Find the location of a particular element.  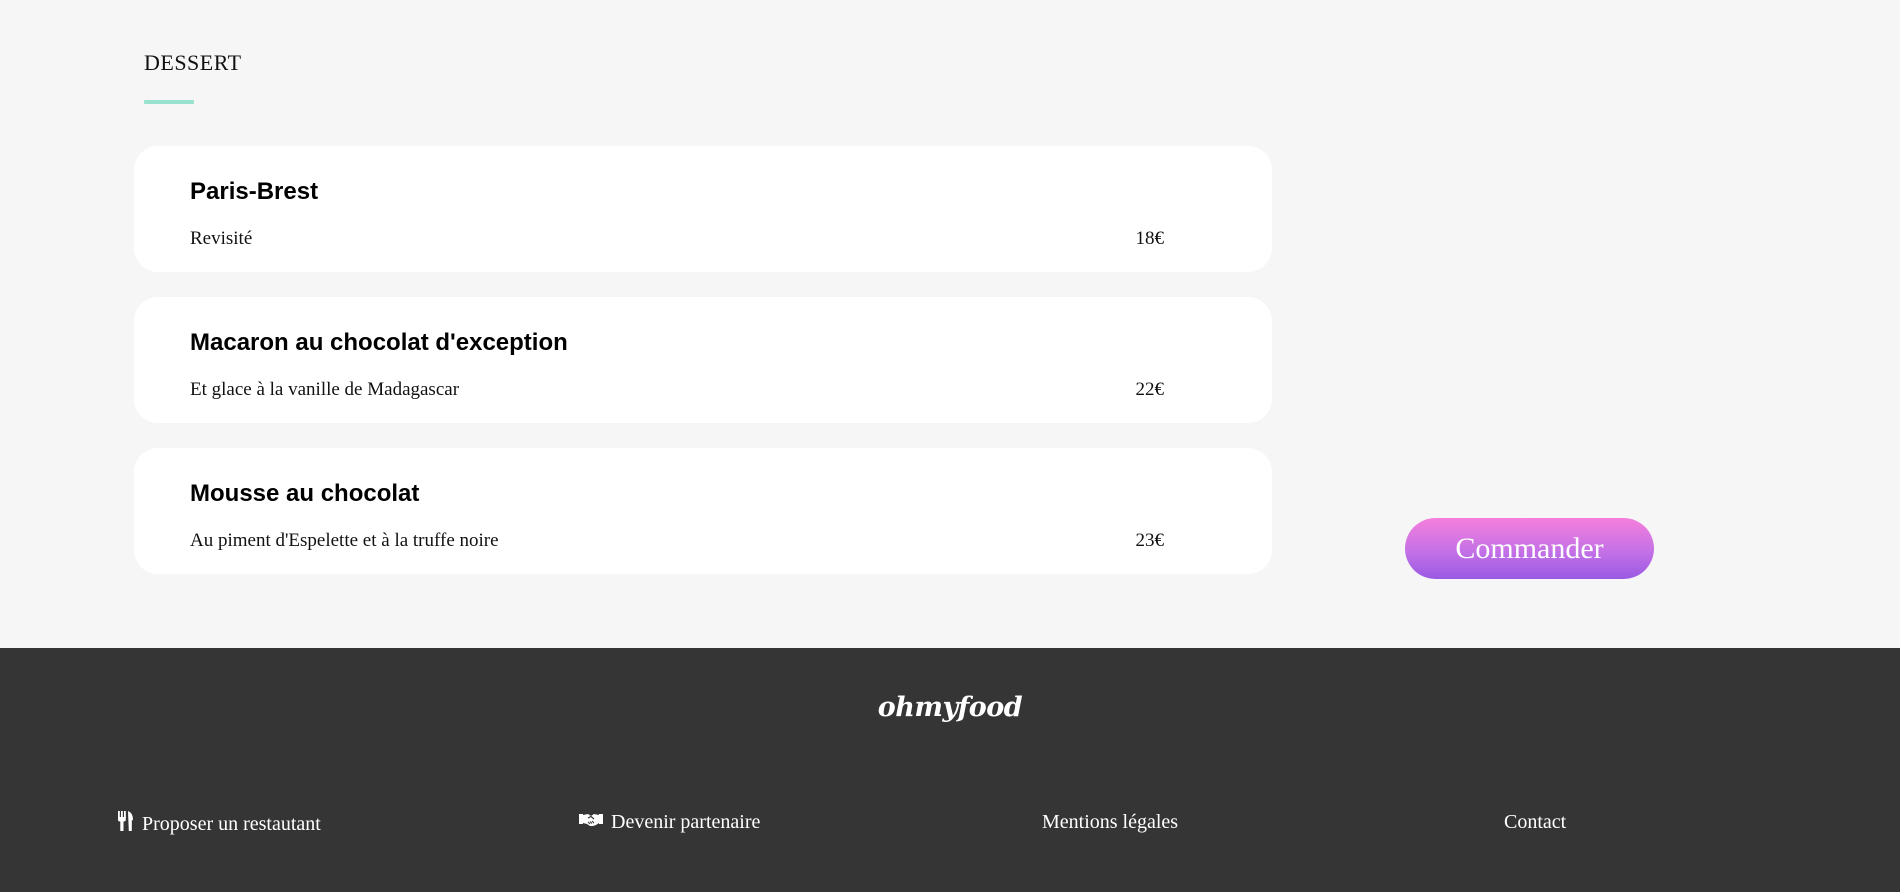

footer-link-legal-notice: Mentions légales is located at coordinates (1110, 822).